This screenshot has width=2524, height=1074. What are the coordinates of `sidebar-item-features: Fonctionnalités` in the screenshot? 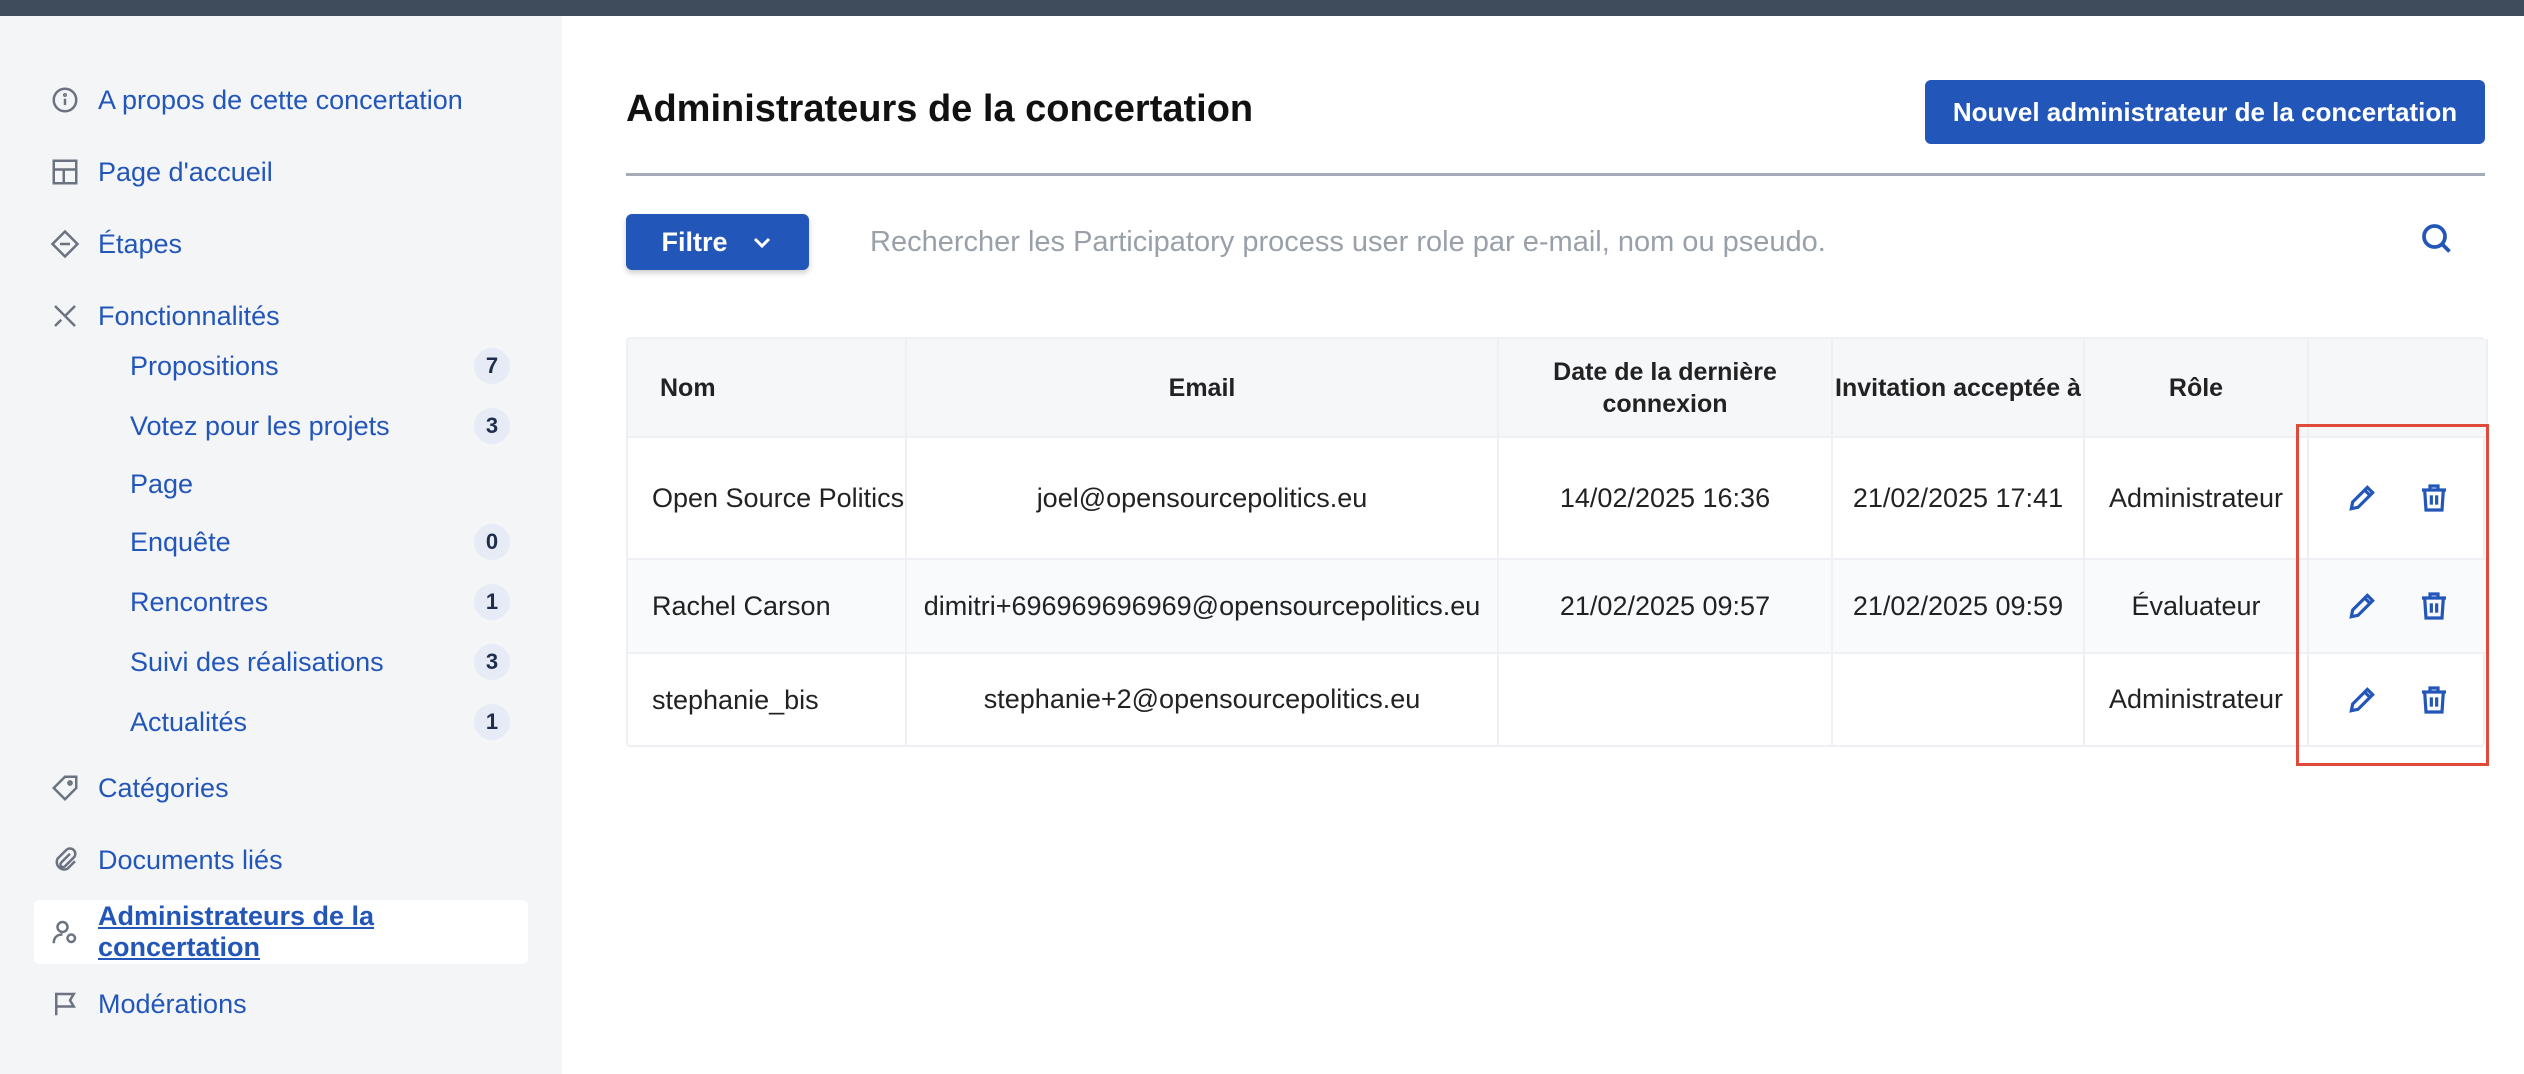 It's located at (281, 316).